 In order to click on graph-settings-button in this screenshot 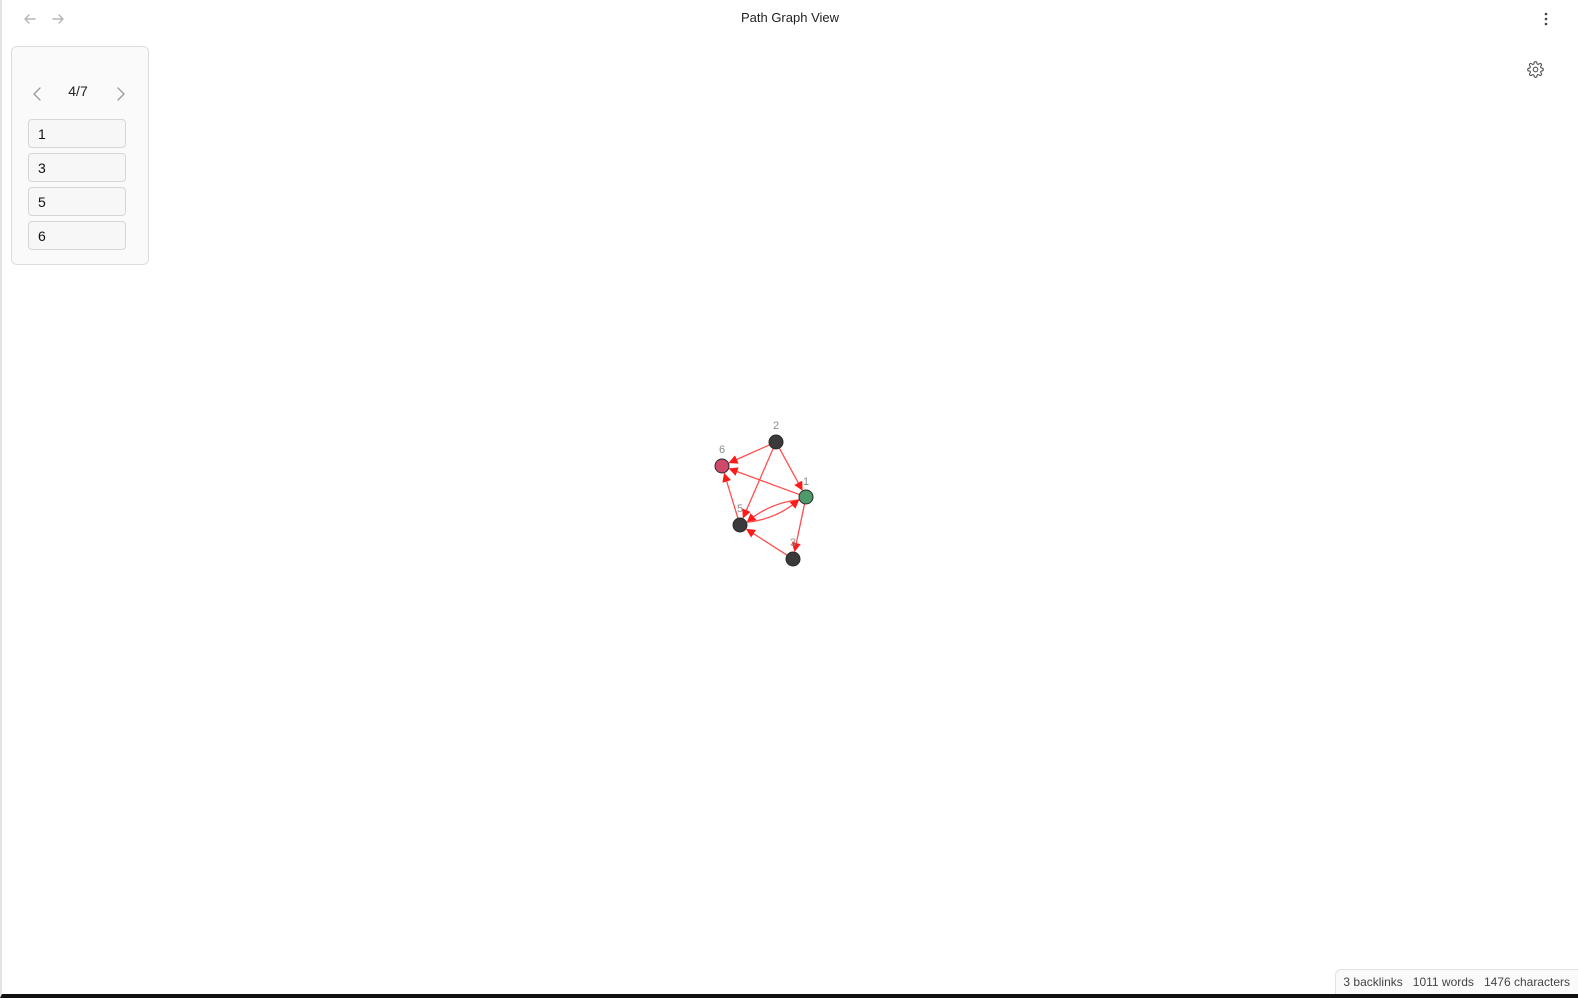, I will do `click(1535, 69)`.